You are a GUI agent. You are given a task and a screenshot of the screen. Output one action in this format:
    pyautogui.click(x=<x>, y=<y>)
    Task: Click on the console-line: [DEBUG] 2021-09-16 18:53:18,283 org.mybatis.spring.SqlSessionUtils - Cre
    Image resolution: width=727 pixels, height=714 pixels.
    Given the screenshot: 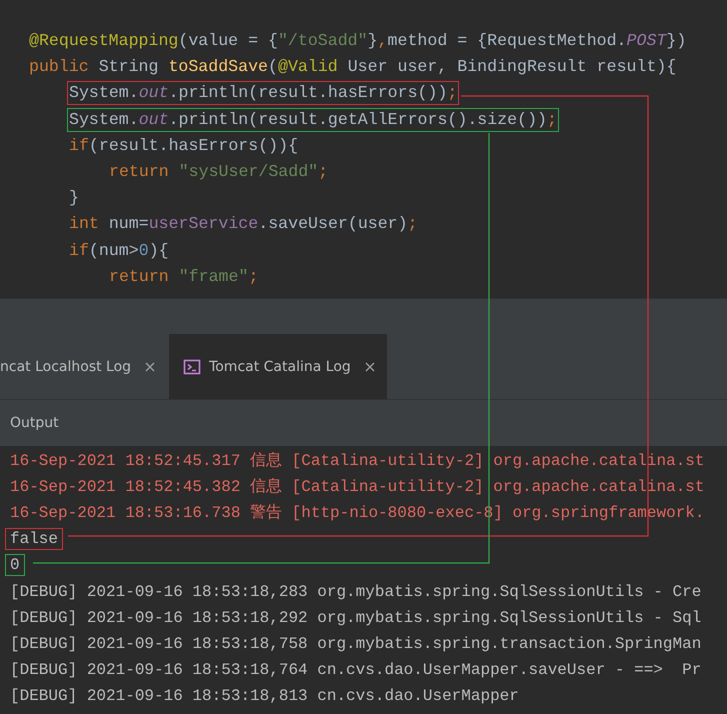 What is the action you would take?
    pyautogui.click(x=355, y=592)
    